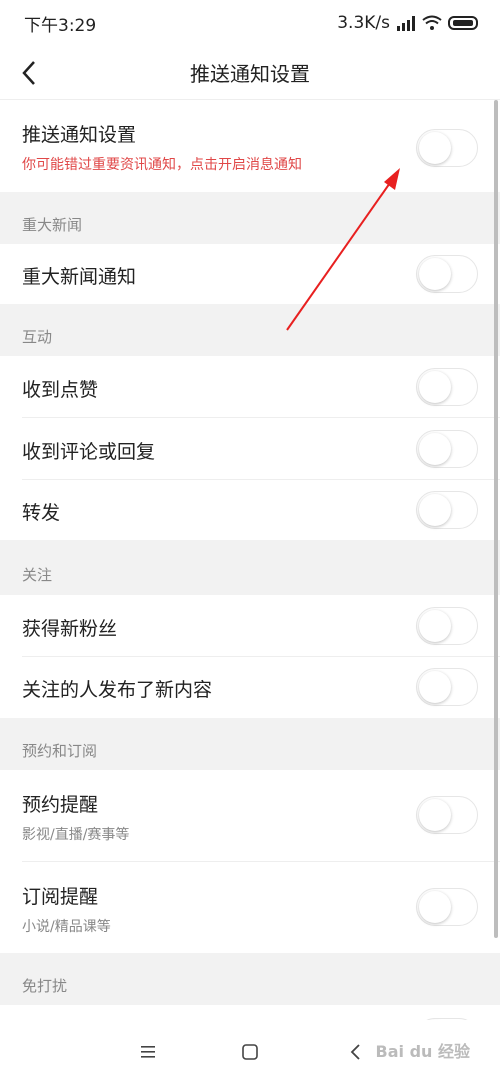 This screenshot has height=1083, width=500. What do you see at coordinates (37, 575) in the screenshot?
I see `section-title: 关注` at bounding box center [37, 575].